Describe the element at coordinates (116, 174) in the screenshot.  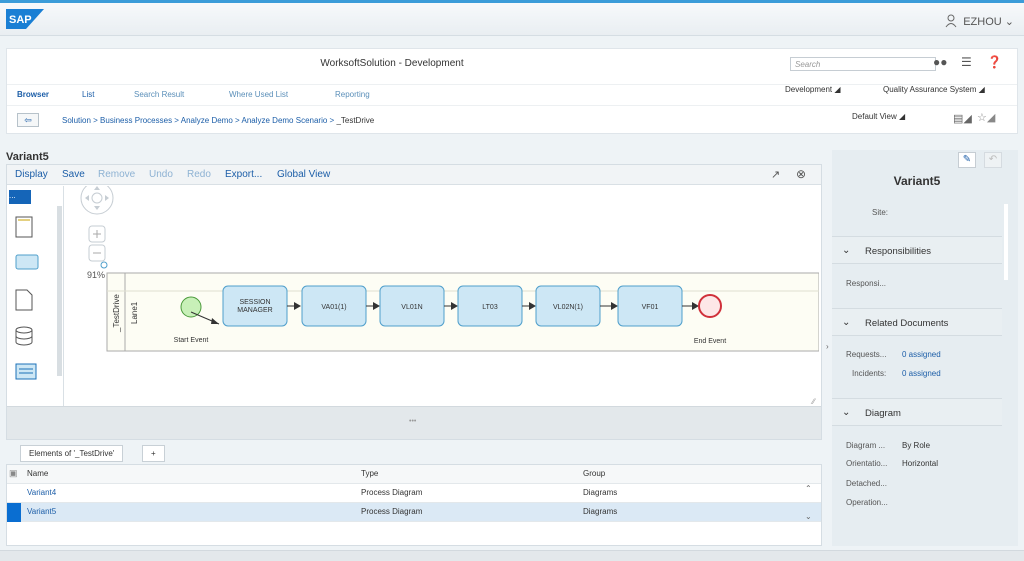
I see `remove-button: Remove` at that location.